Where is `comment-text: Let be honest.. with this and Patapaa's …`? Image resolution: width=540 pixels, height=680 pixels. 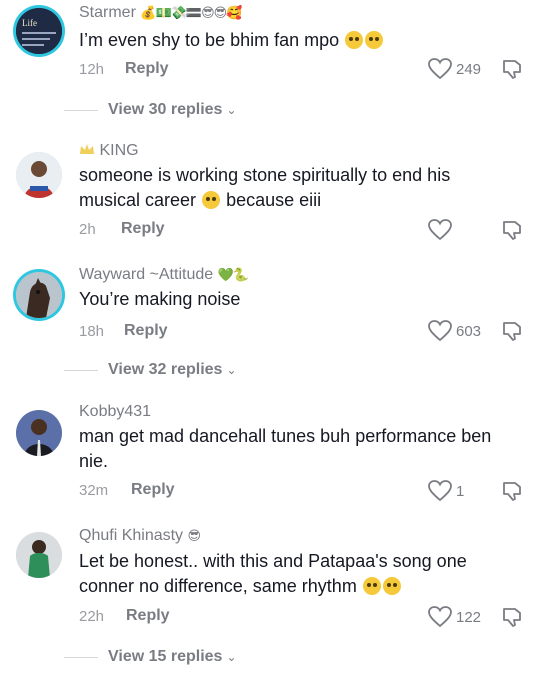
comment-text: Let be honest.. with this and Patapaa's … is located at coordinates (273, 573).